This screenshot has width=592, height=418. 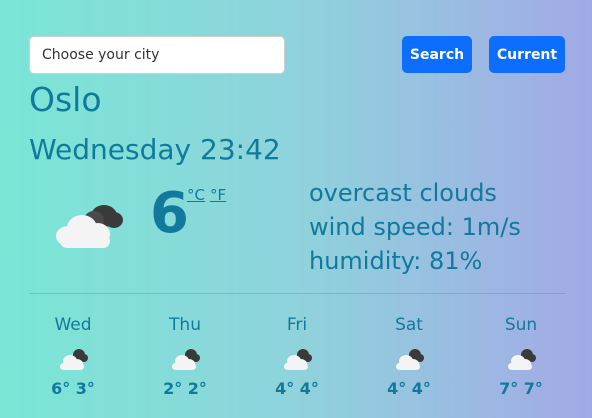 What do you see at coordinates (297, 55) in the screenshot?
I see `search-form: Search Current` at bounding box center [297, 55].